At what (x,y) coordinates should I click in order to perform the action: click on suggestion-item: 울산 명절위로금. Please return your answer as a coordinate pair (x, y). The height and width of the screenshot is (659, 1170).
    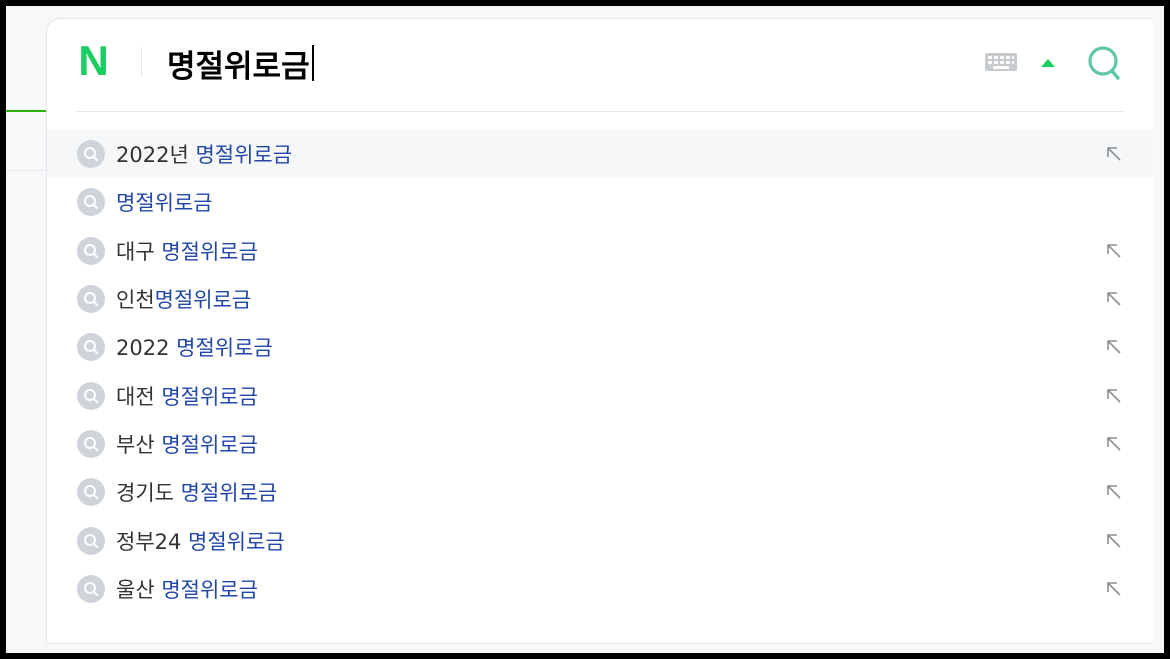
    Looking at the image, I should click on (600, 589).